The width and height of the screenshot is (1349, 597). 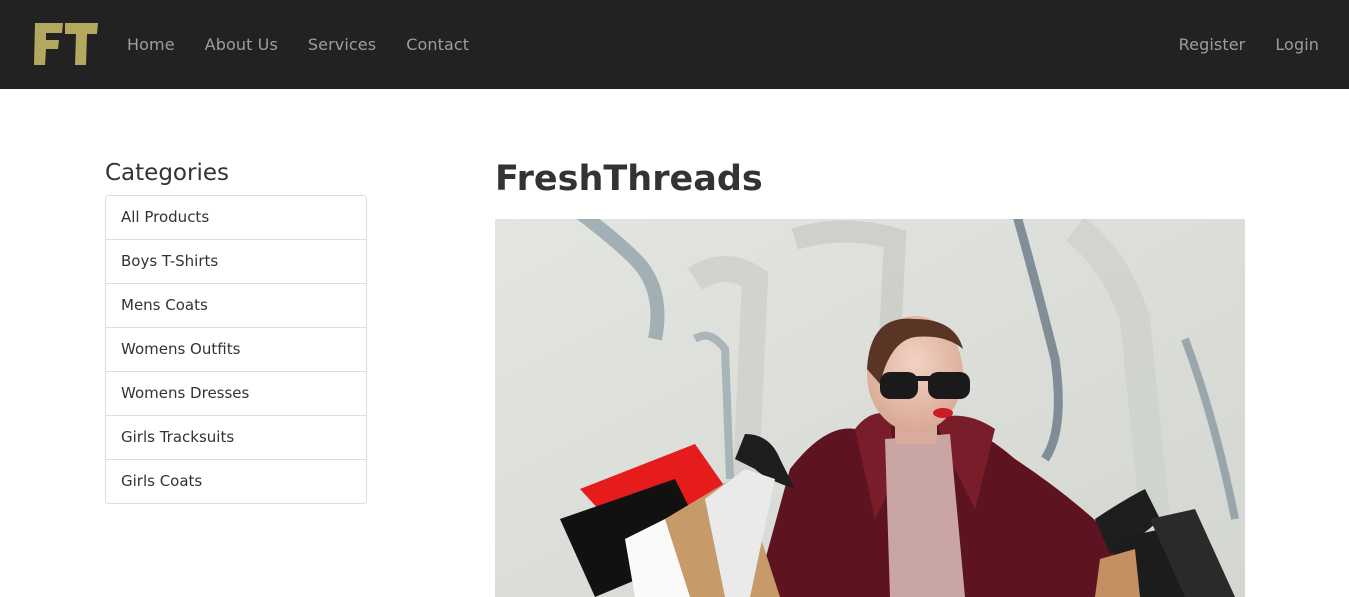 What do you see at coordinates (437, 44) in the screenshot?
I see `nav-link-contact: Contact` at bounding box center [437, 44].